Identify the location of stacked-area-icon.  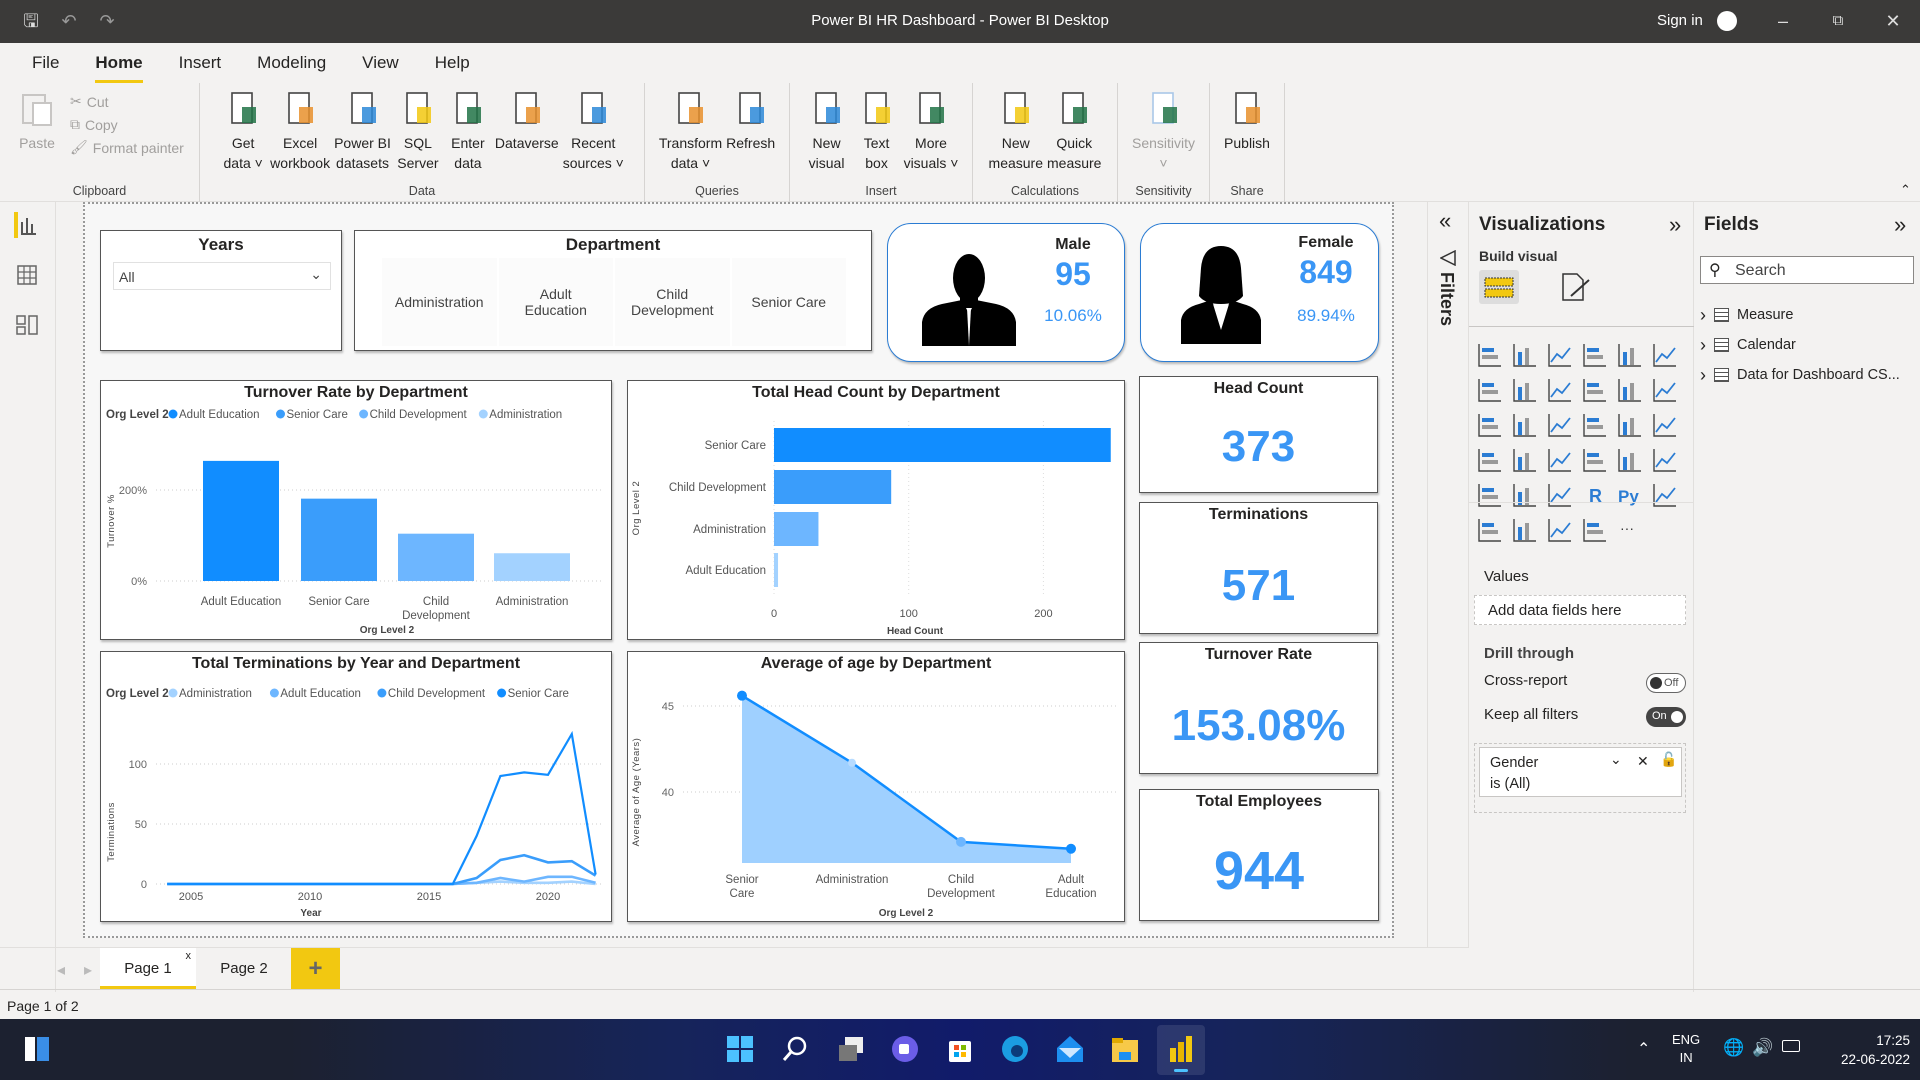
(1560, 390).